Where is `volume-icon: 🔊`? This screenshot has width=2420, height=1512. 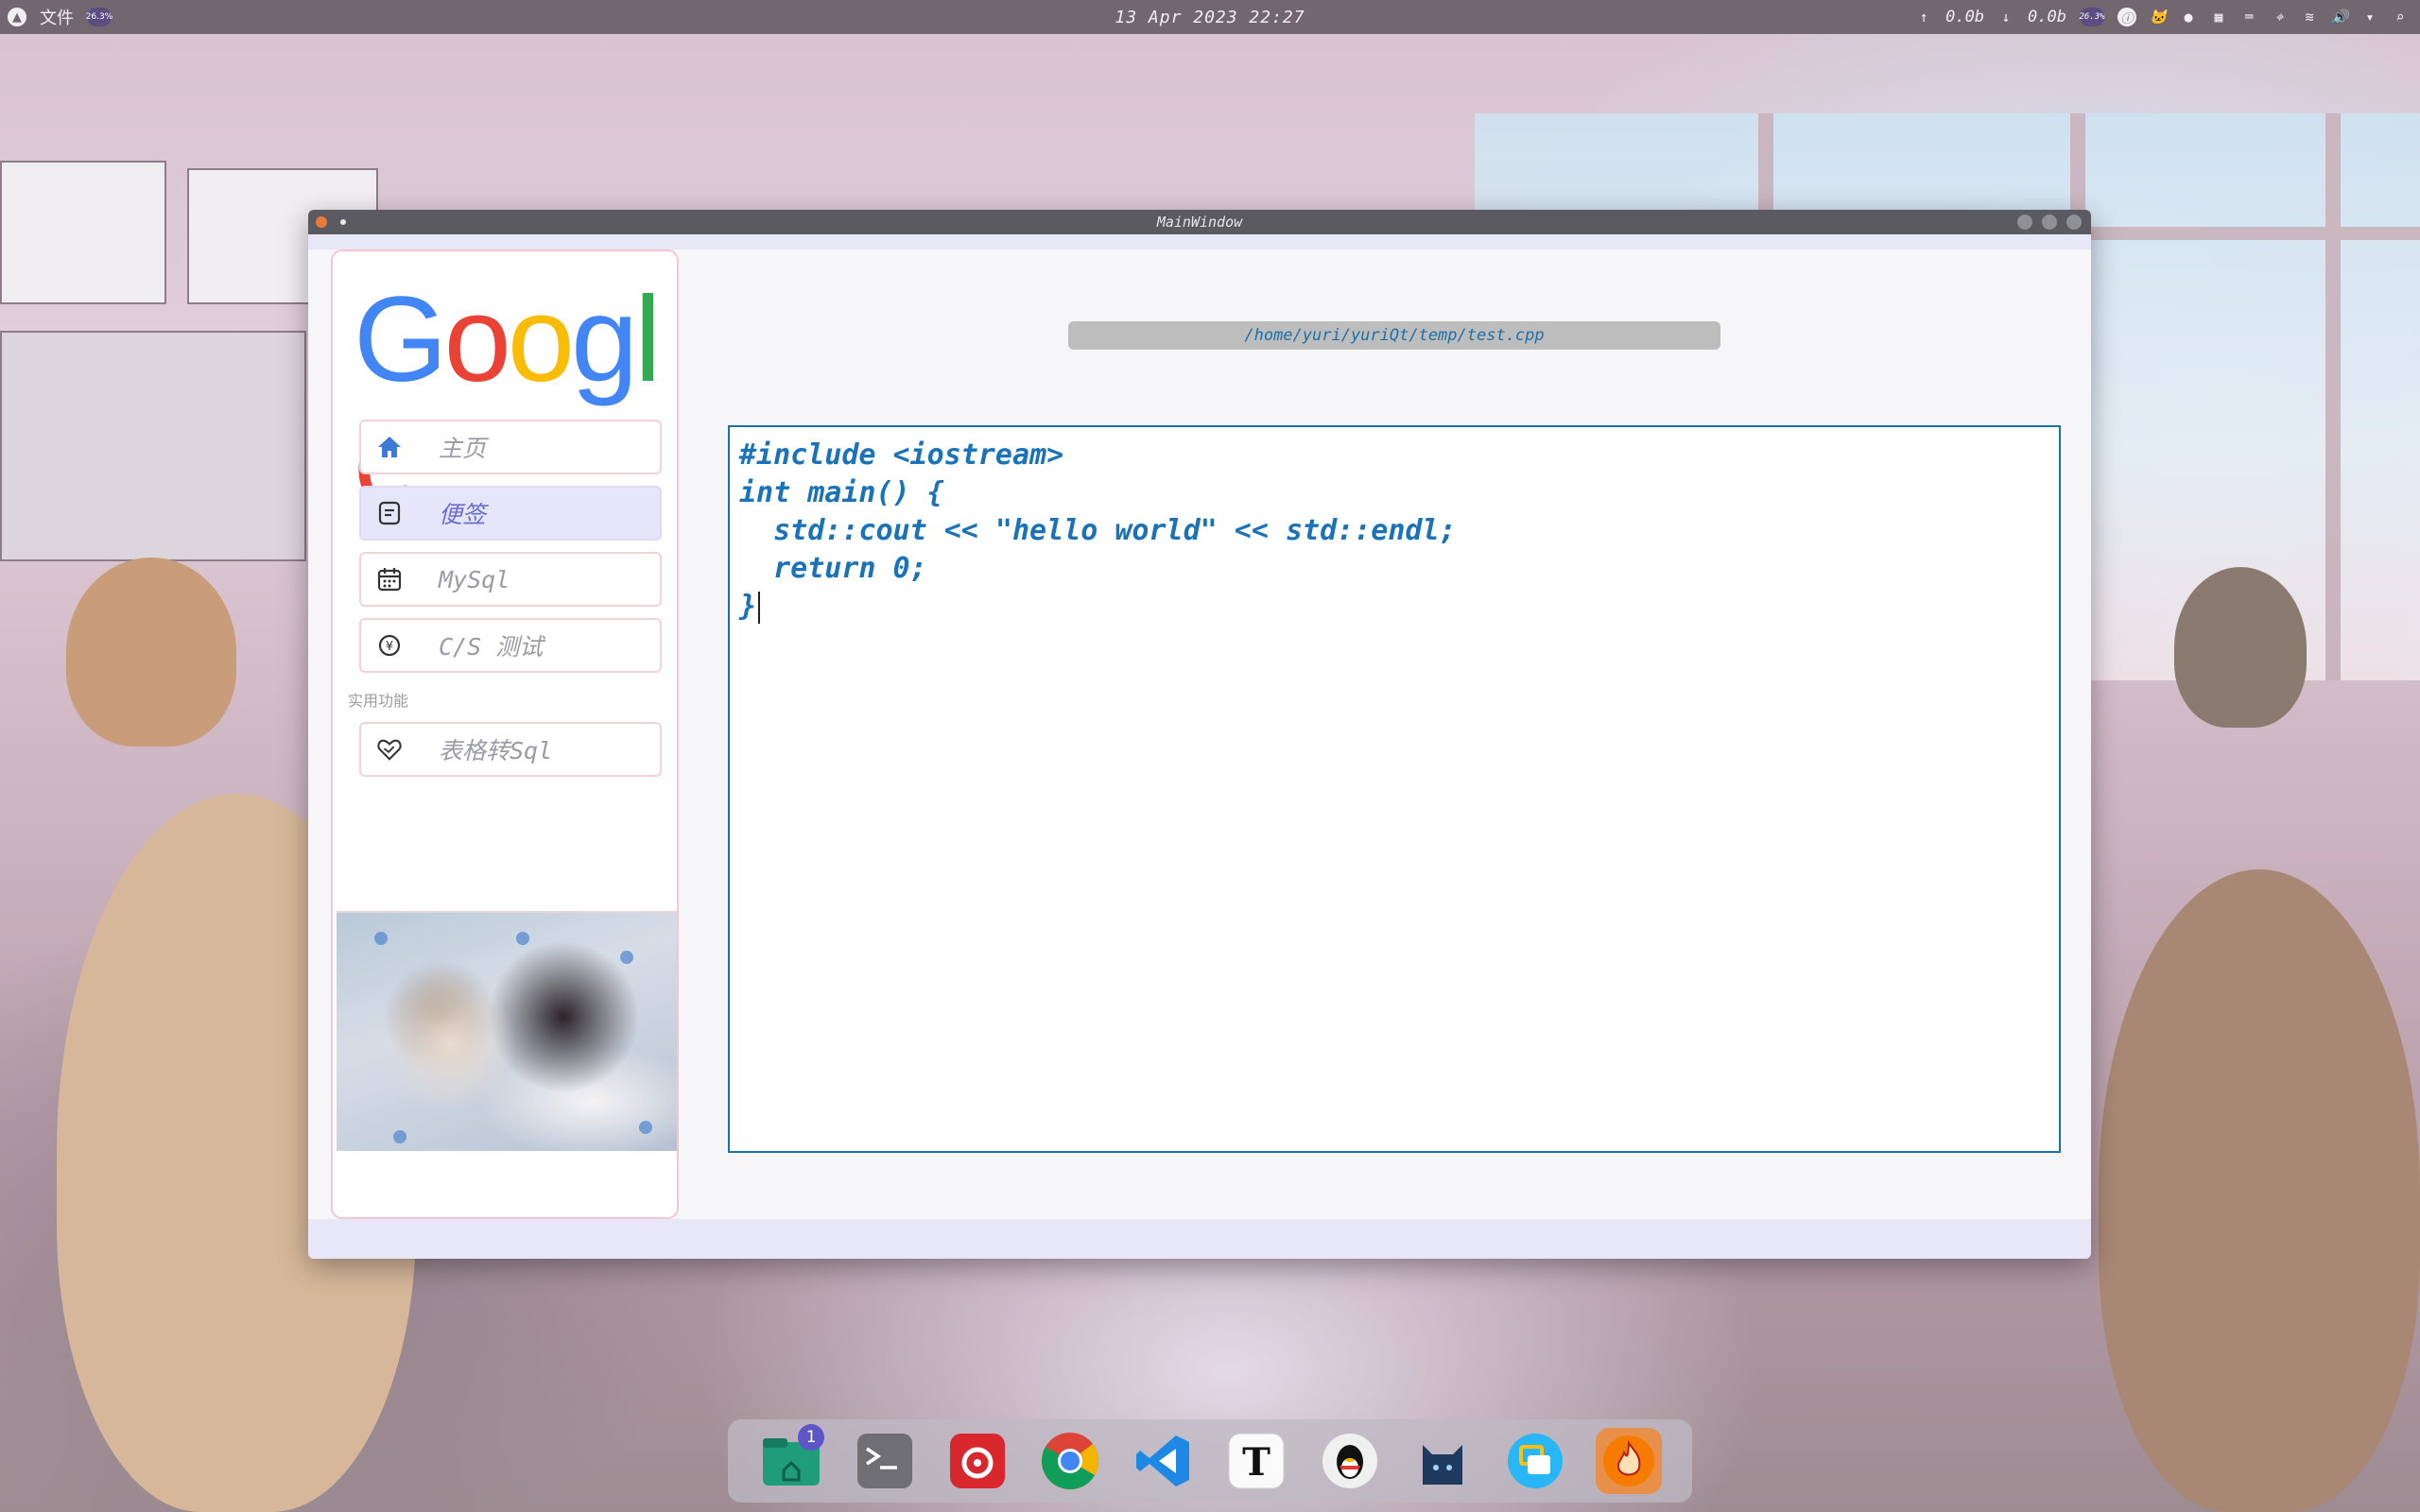 volume-icon: 🔊 is located at coordinates (2340, 17).